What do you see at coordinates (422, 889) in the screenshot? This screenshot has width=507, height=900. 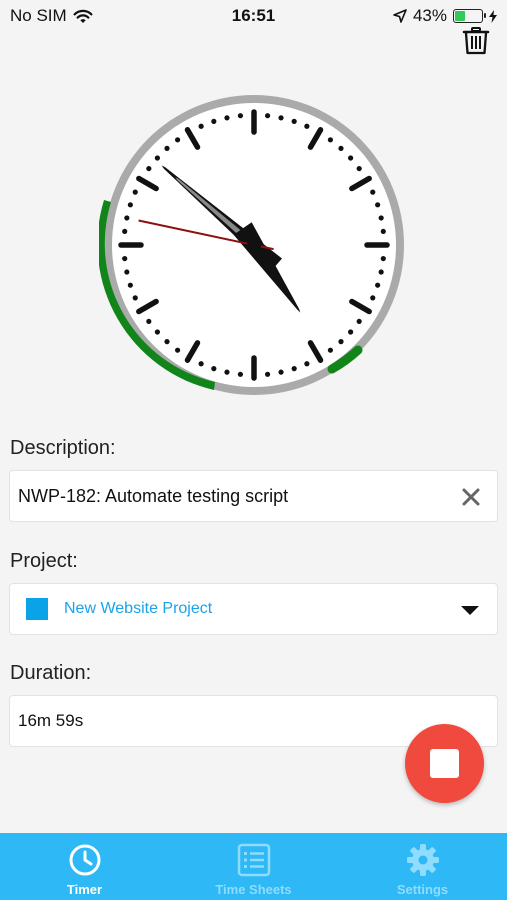 I see `tab-settings-label: Settings` at bounding box center [422, 889].